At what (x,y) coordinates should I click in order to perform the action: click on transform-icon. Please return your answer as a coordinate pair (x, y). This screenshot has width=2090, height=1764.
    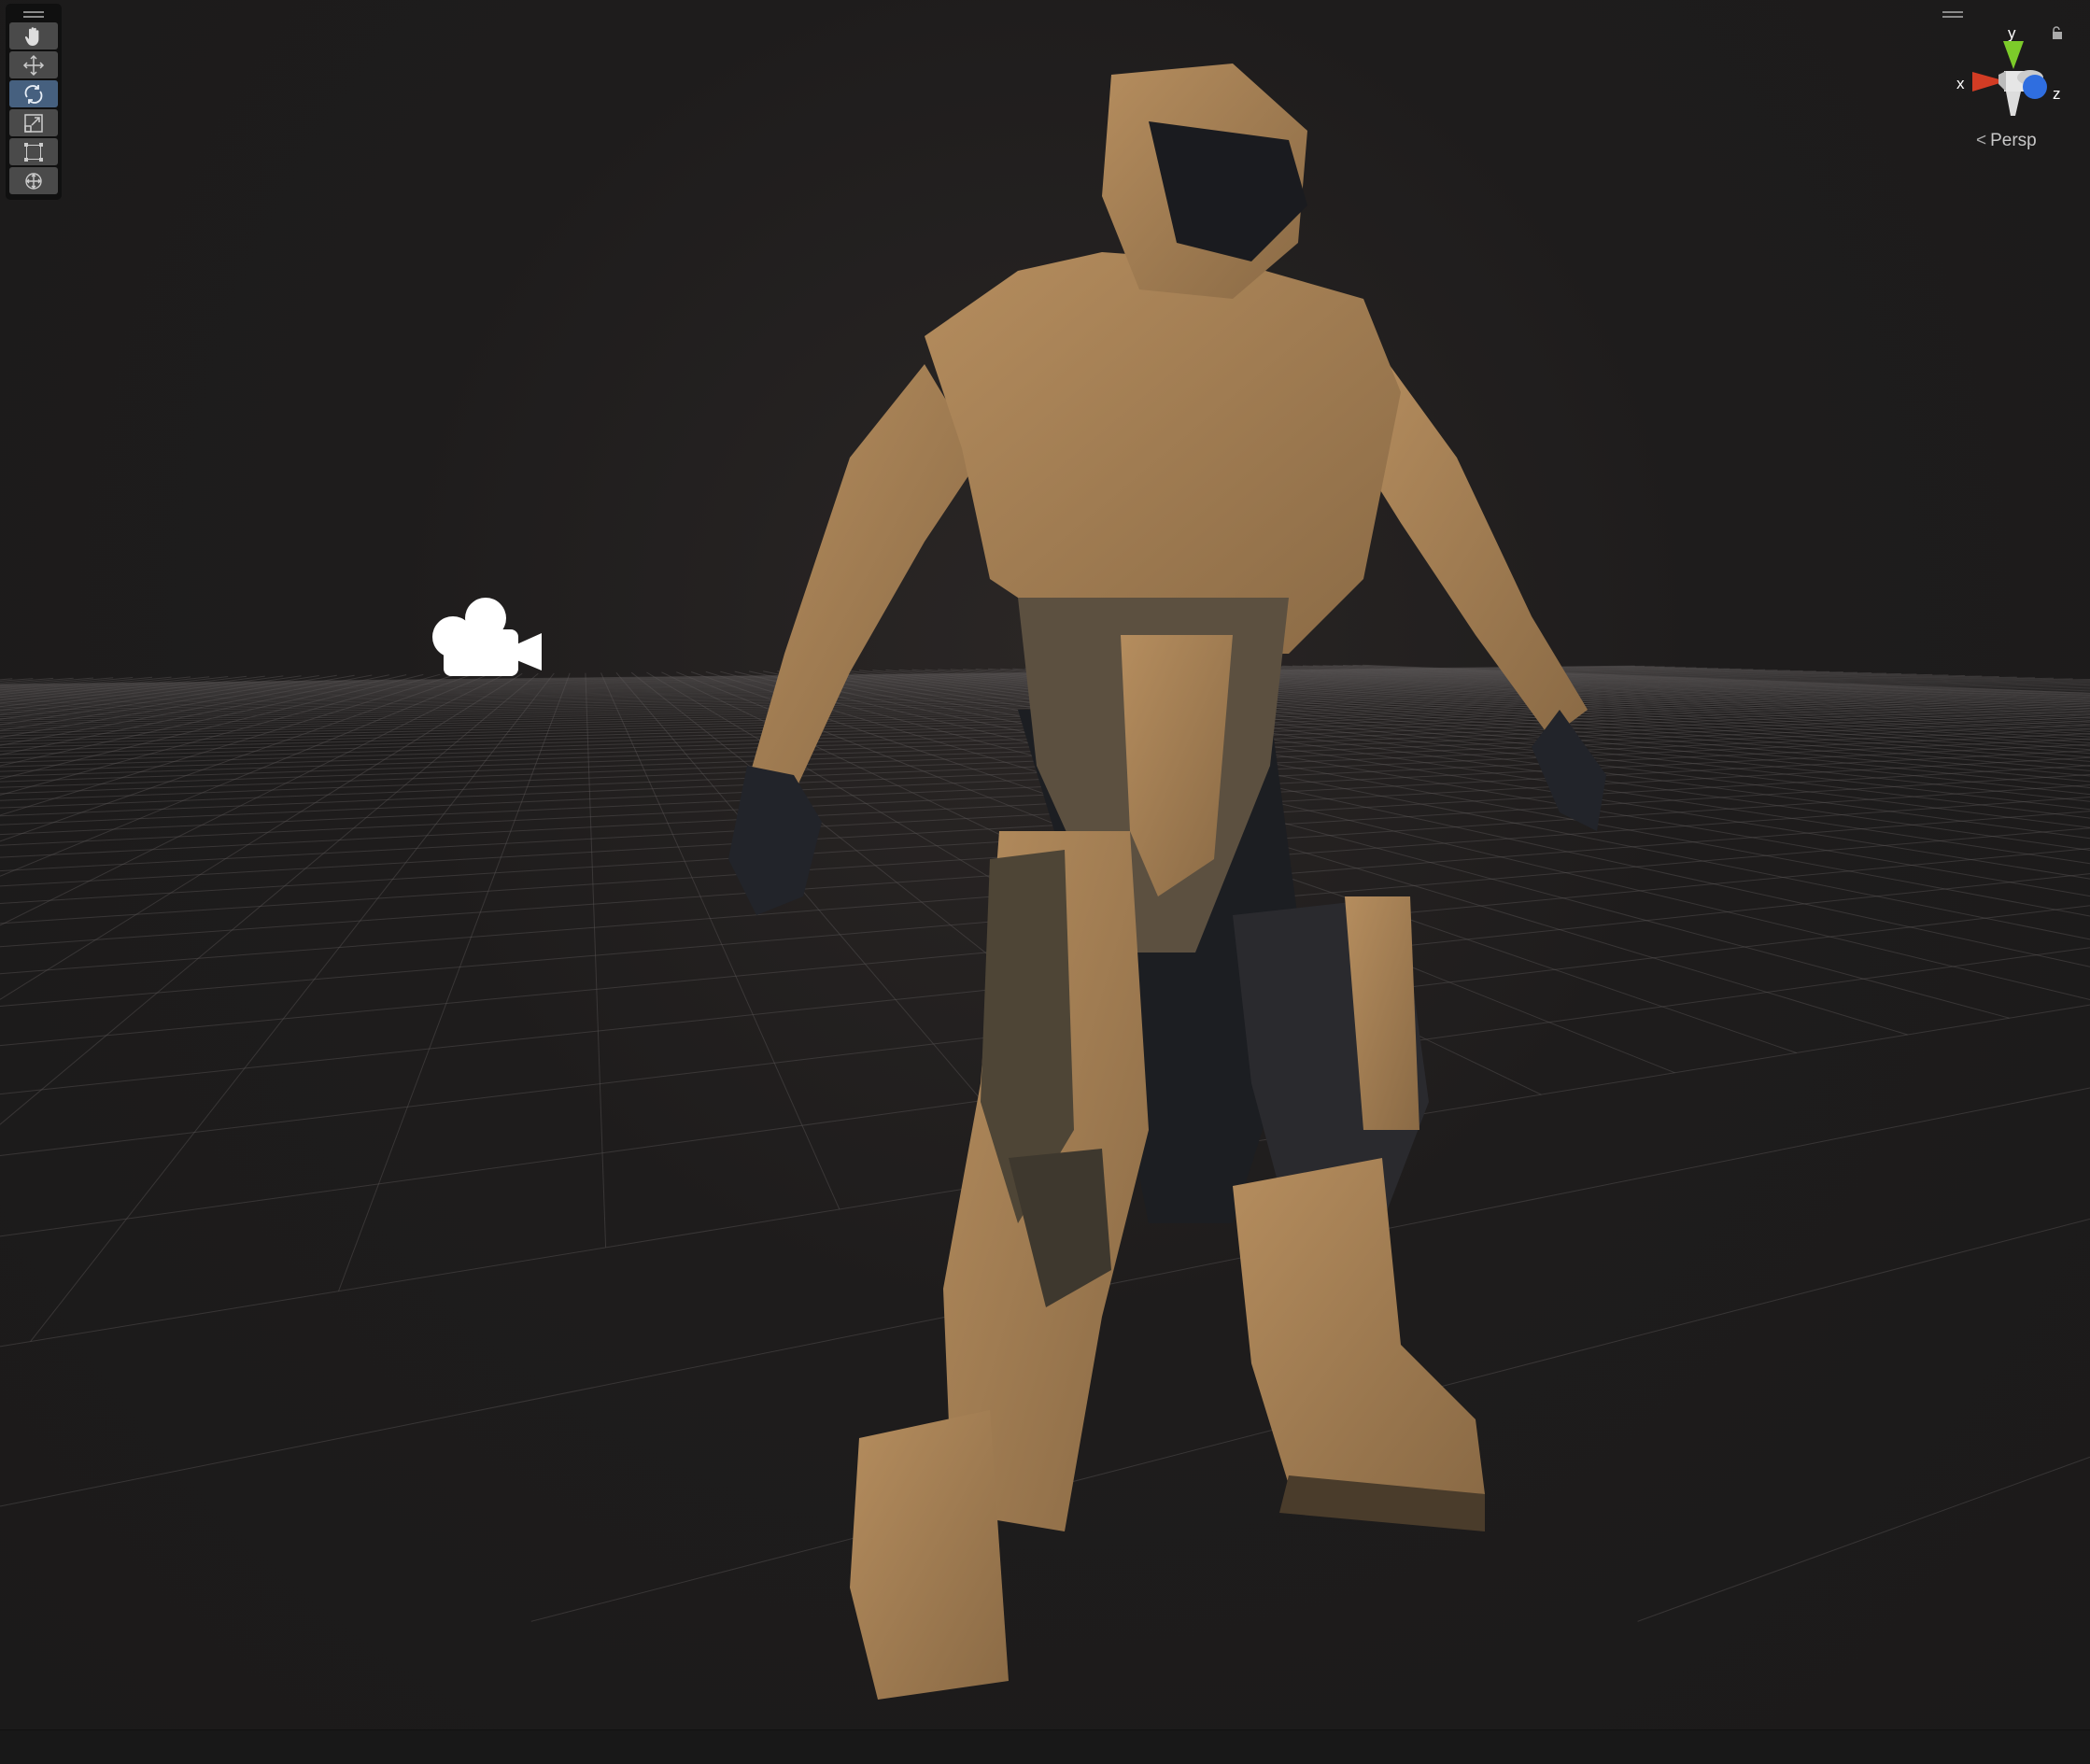
    Looking at the image, I should click on (33, 181).